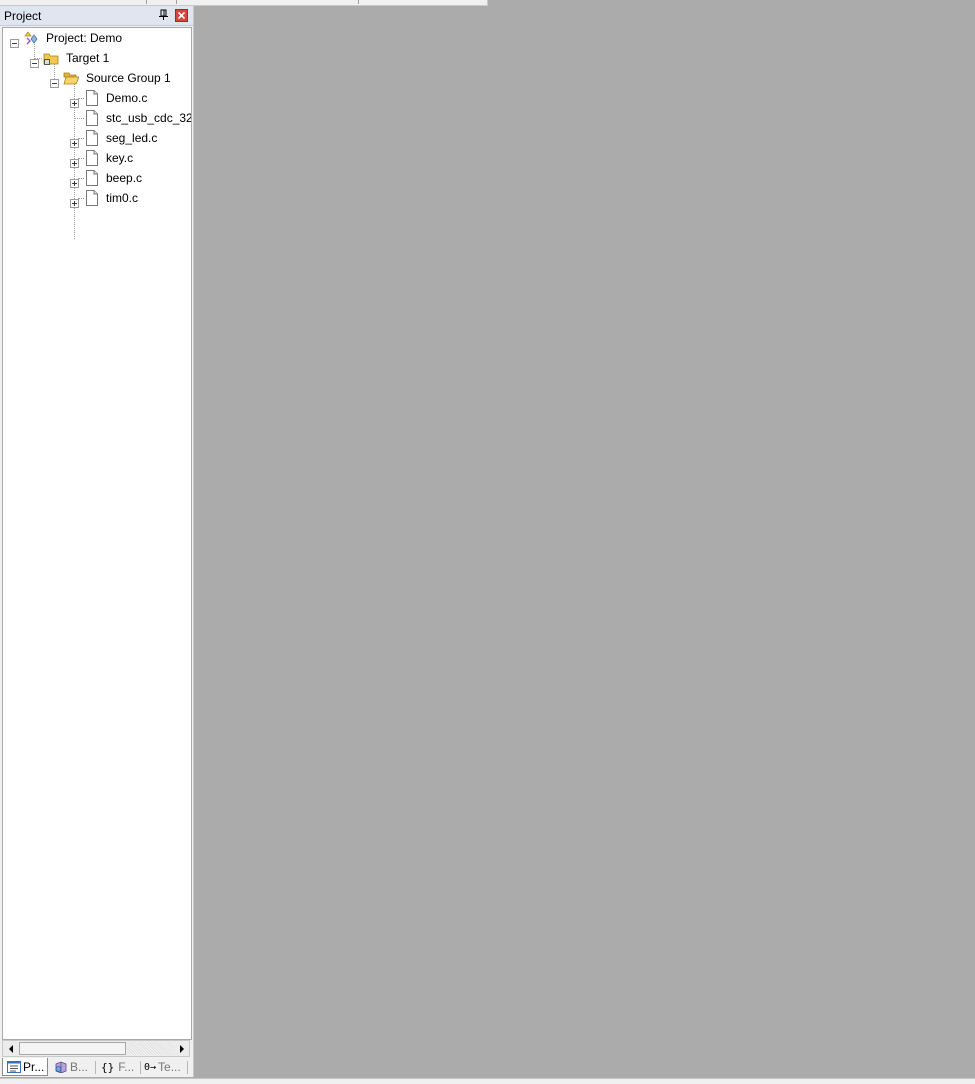 The height and width of the screenshot is (1084, 975). I want to click on horizontal-scrollbar, so click(96, 1048).